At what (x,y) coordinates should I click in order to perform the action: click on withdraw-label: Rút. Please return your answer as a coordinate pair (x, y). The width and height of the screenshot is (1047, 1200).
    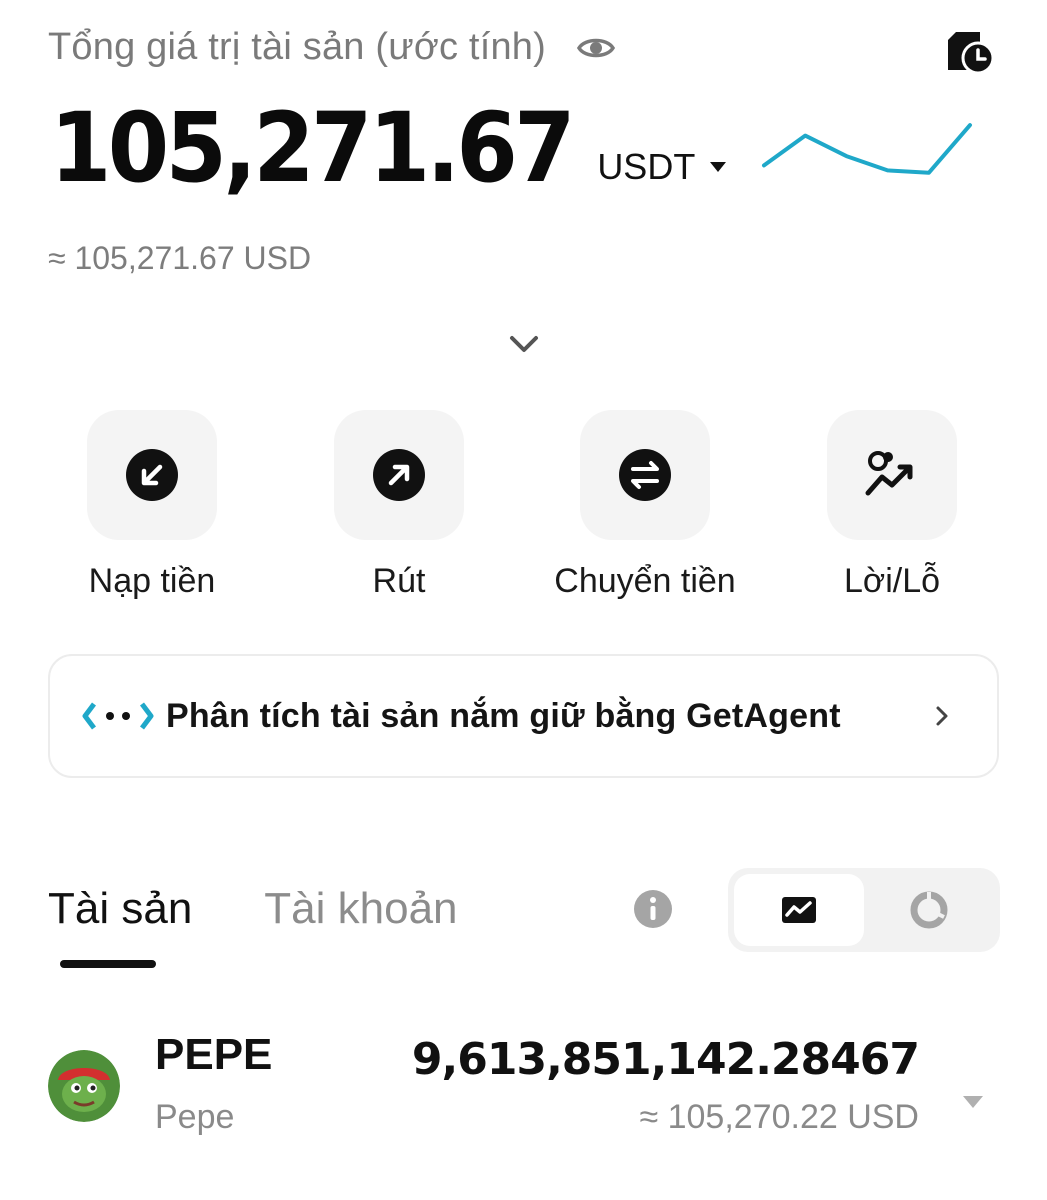
    Looking at the image, I should click on (399, 581).